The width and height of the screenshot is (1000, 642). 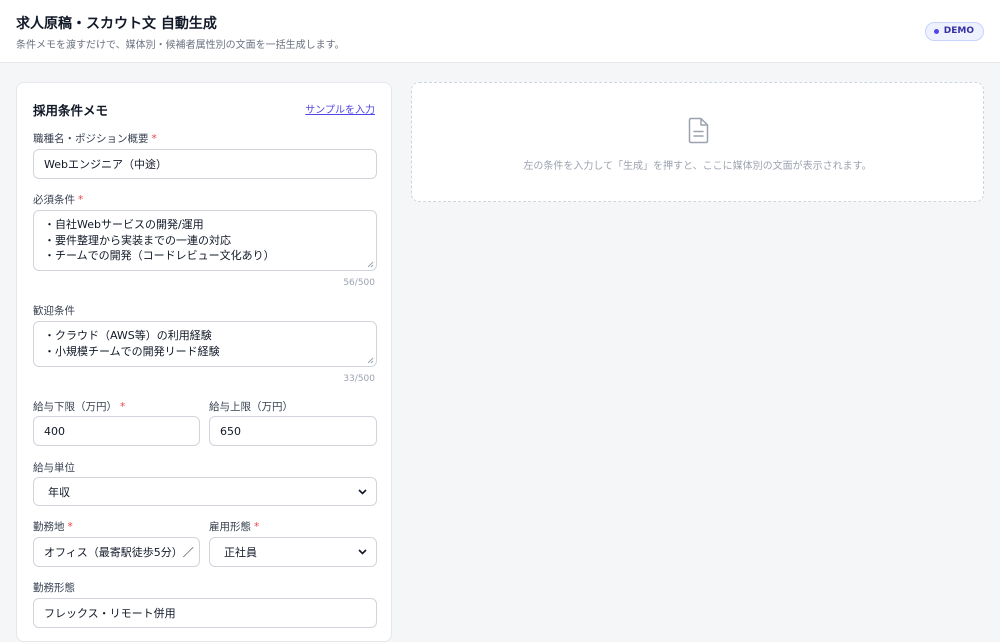 What do you see at coordinates (240, 552) in the screenshot?
I see `employment-value: 正社員` at bounding box center [240, 552].